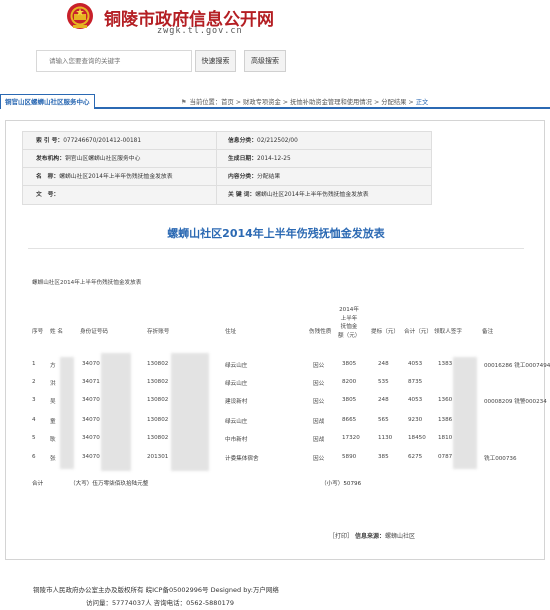 The width and height of the screenshot is (550, 610). Describe the element at coordinates (415, 382) in the screenshot. I see `cell-total: 8735` at that location.